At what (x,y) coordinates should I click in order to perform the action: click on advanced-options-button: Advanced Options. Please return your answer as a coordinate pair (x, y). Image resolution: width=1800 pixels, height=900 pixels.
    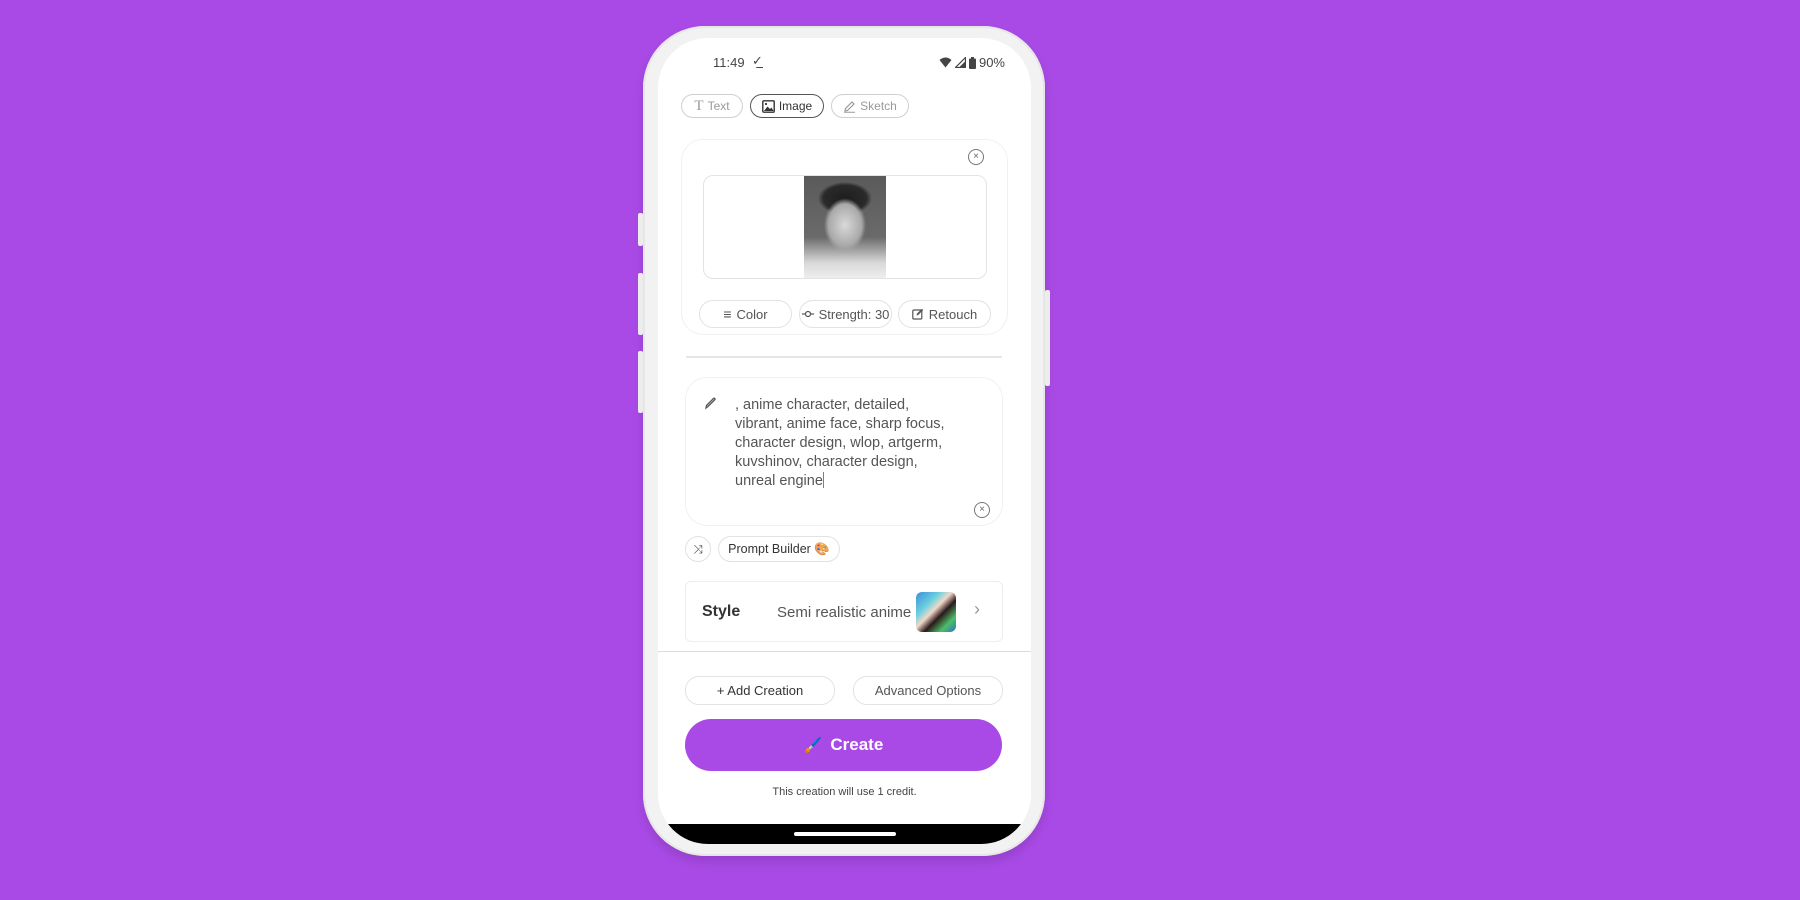
    Looking at the image, I should click on (928, 690).